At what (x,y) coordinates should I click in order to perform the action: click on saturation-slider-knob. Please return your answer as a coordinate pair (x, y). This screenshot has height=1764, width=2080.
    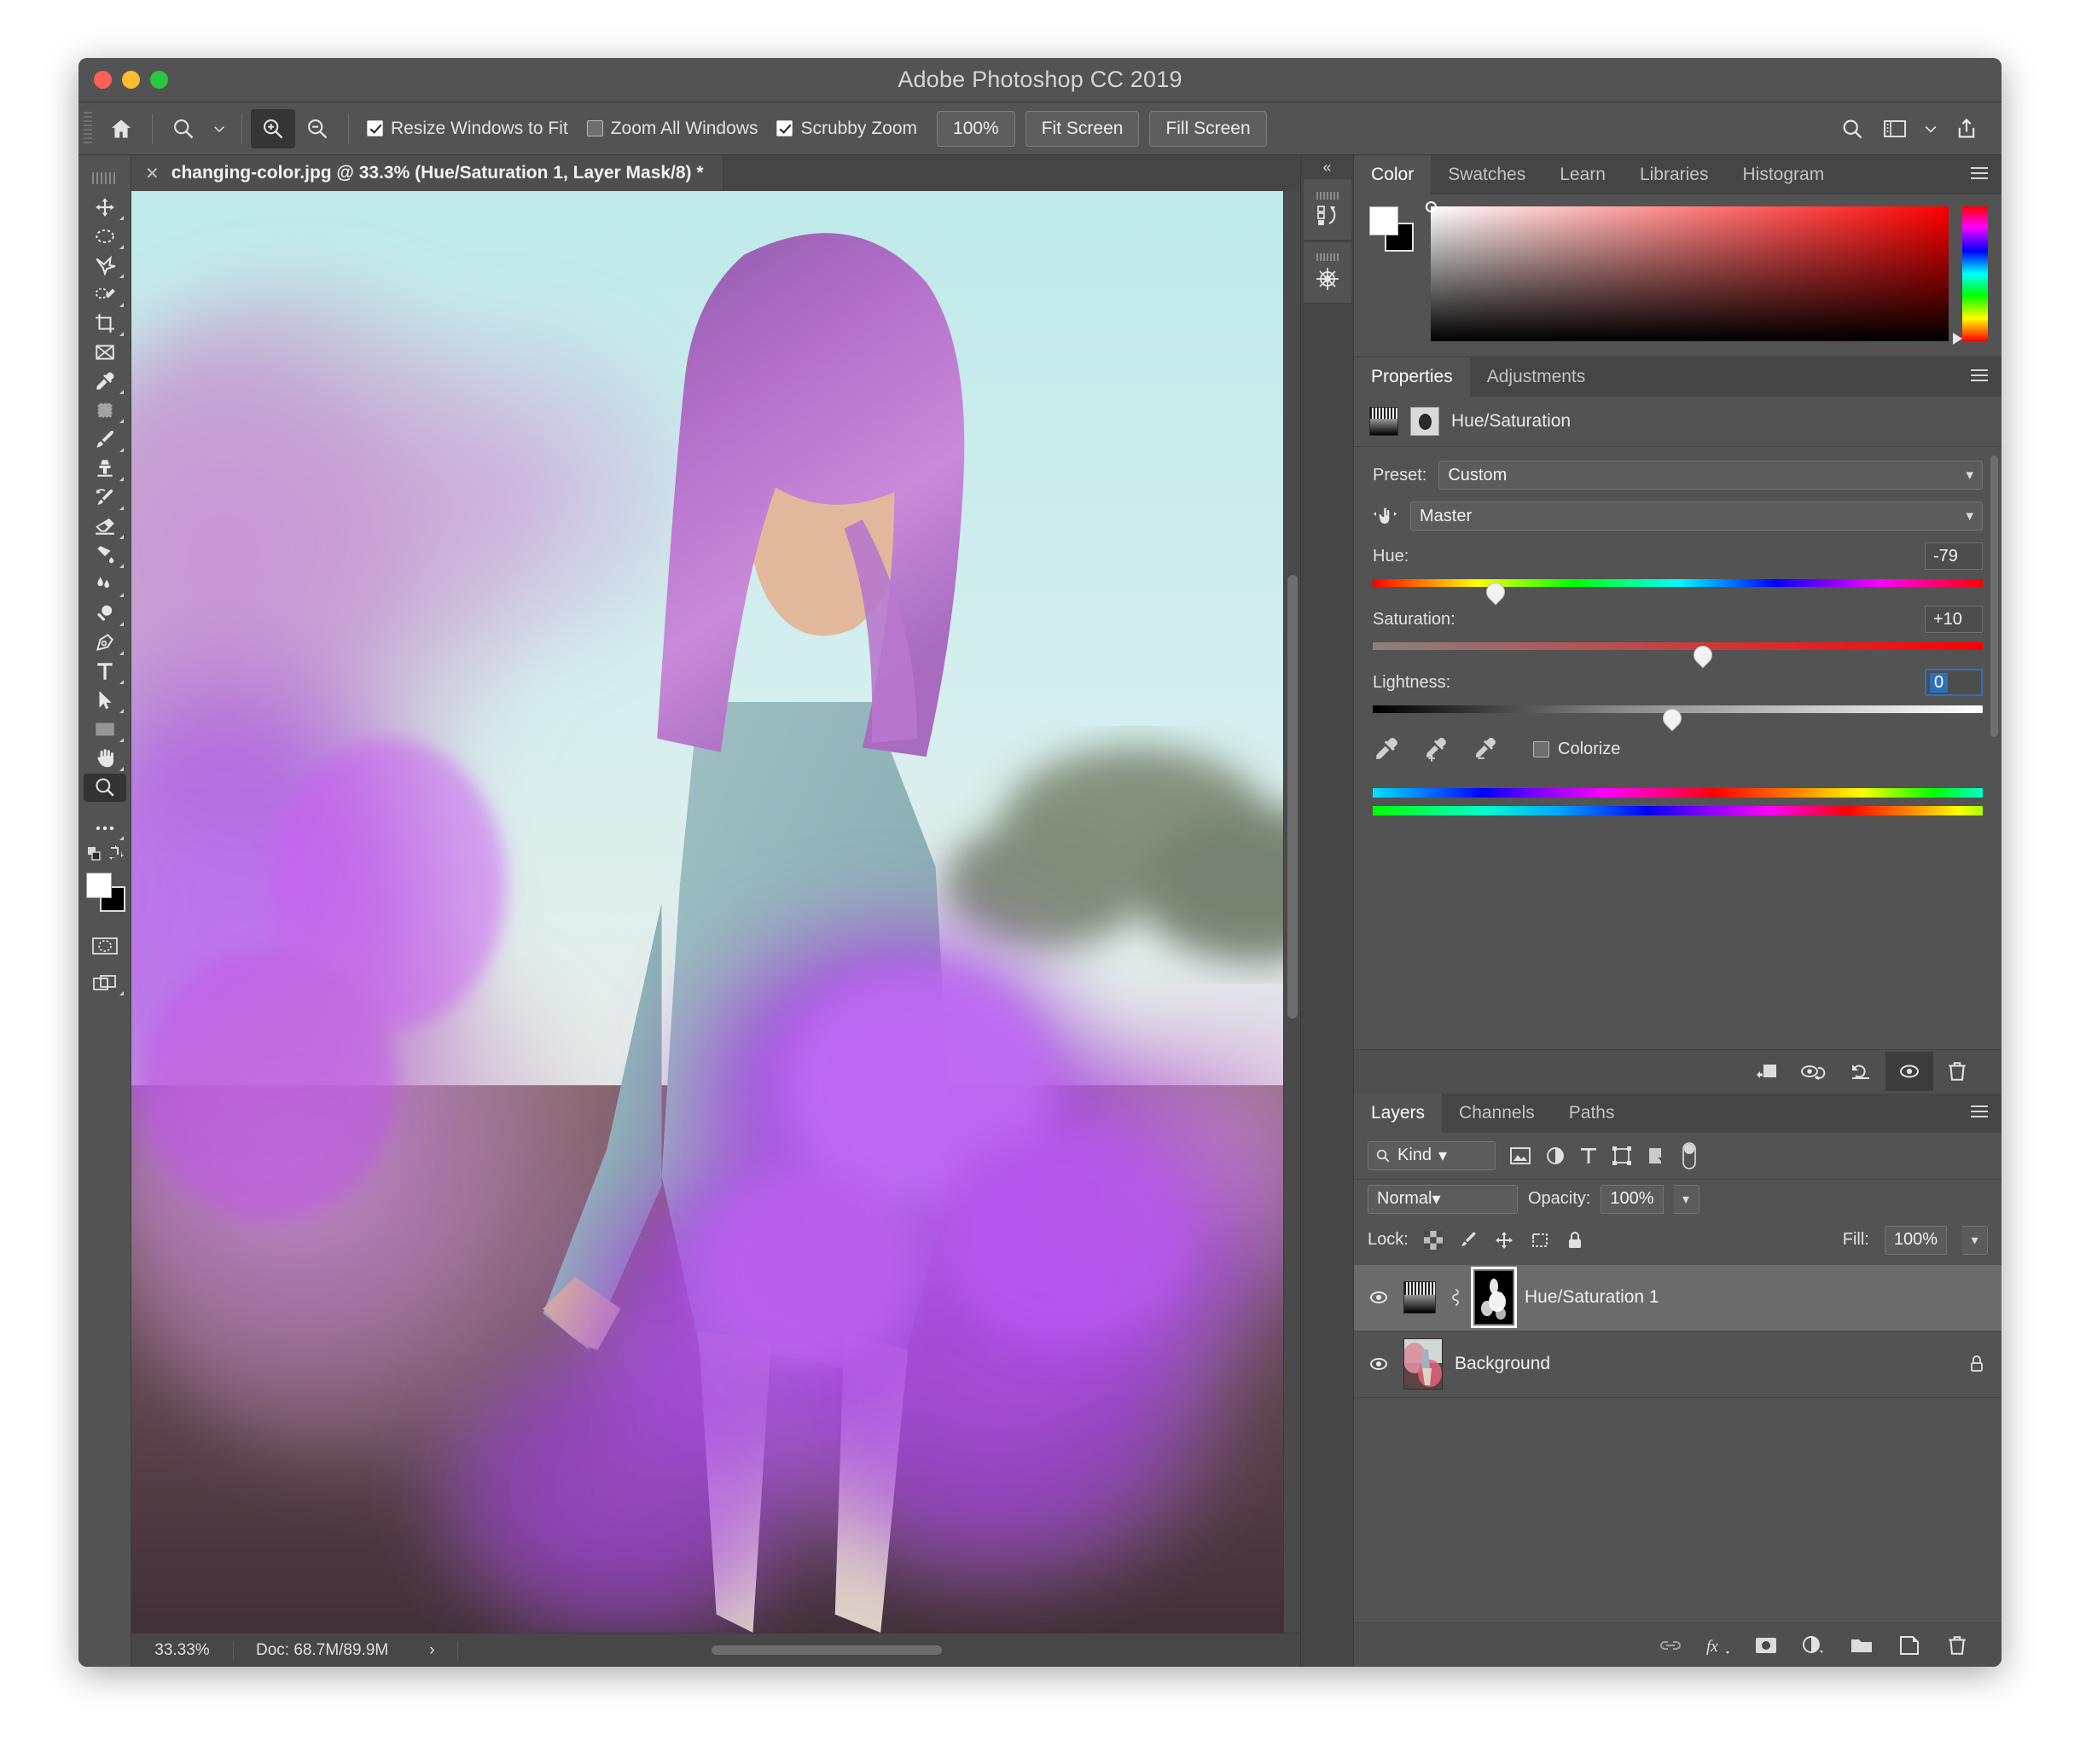
    Looking at the image, I should click on (1702, 655).